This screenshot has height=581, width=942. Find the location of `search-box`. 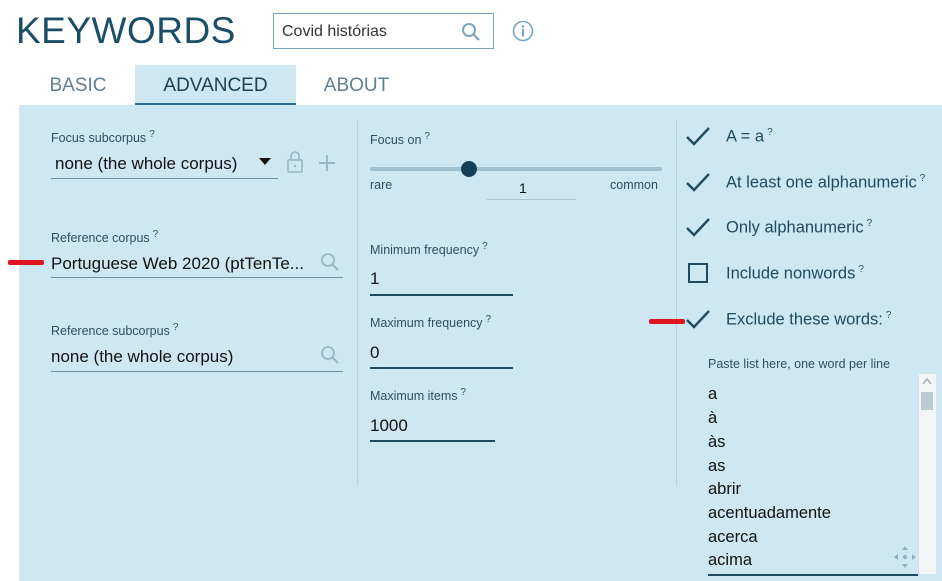

search-box is located at coordinates (383, 31).